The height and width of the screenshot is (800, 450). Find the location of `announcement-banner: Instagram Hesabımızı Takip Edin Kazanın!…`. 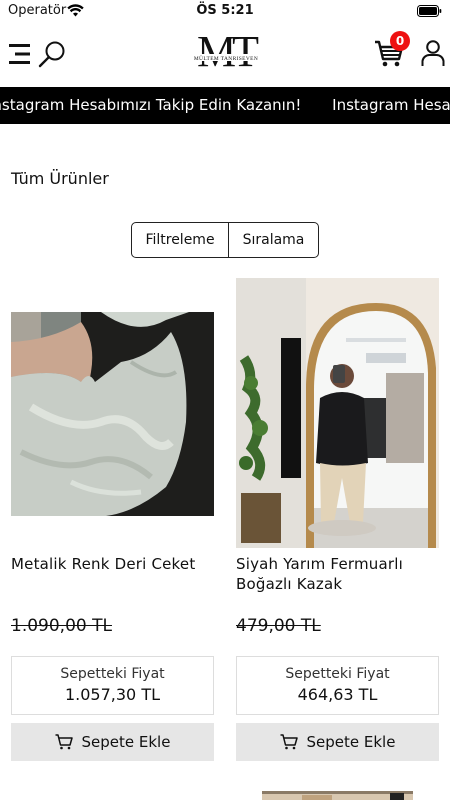

announcement-banner: Instagram Hesabımızı Takip Edin Kazanın!… is located at coordinates (225, 105).